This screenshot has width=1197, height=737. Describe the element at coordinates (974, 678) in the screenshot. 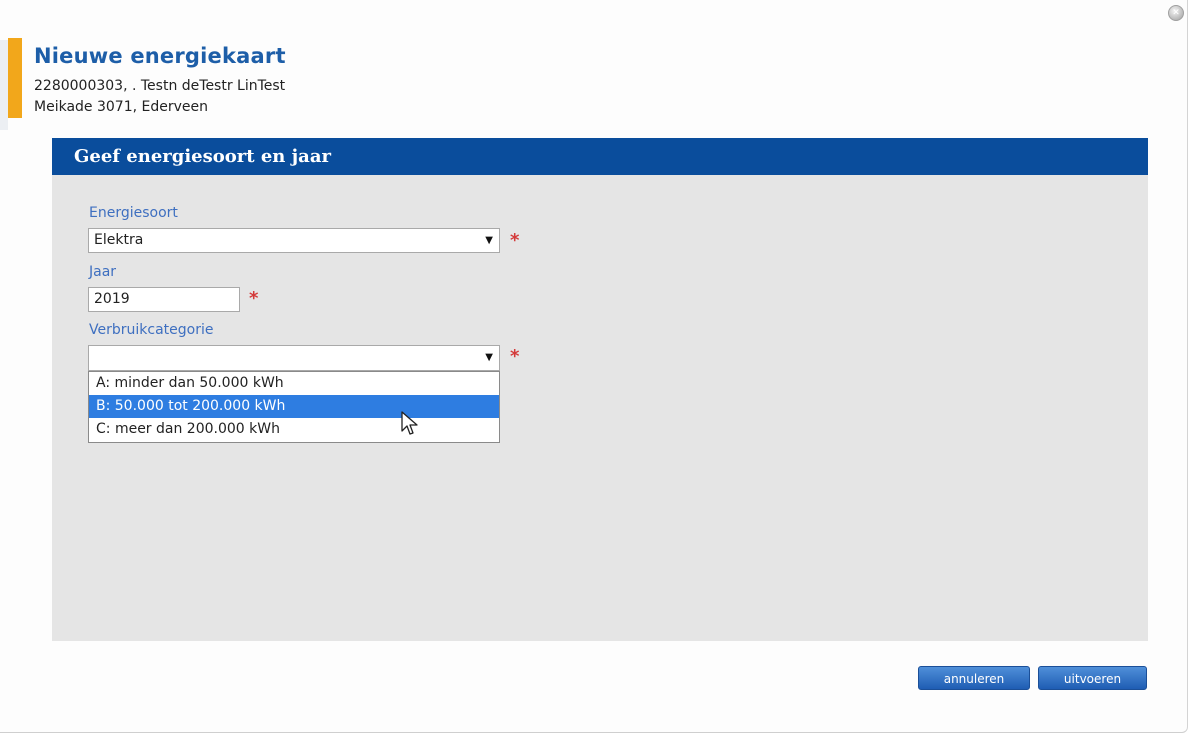

I see `cancel-button: annuleren` at that location.